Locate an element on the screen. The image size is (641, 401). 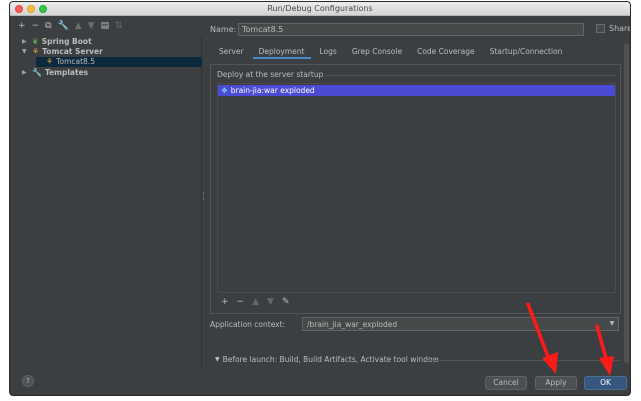
context-combobox: /brain_jia_war_exploded ▼ is located at coordinates (460, 324).